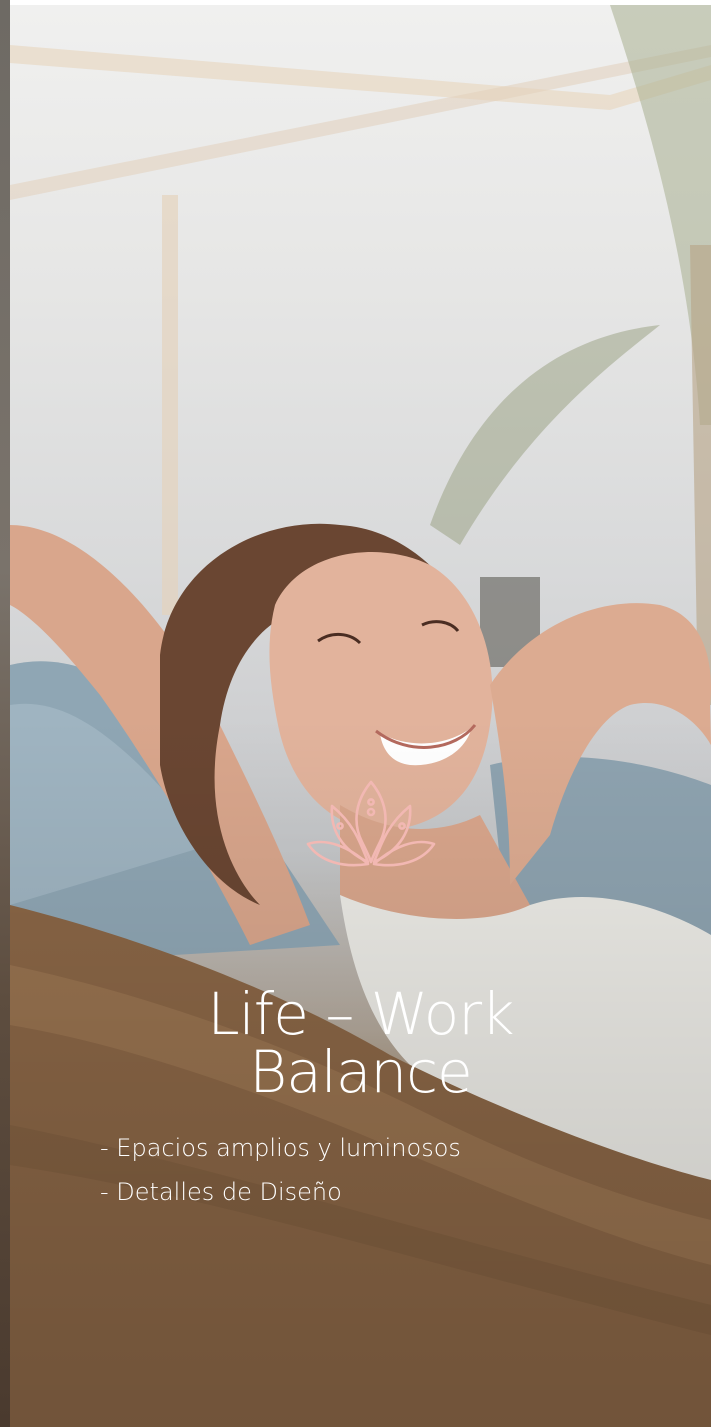 The width and height of the screenshot is (711, 1427). I want to click on headline-line-2: Balance, so click(361, 1071).